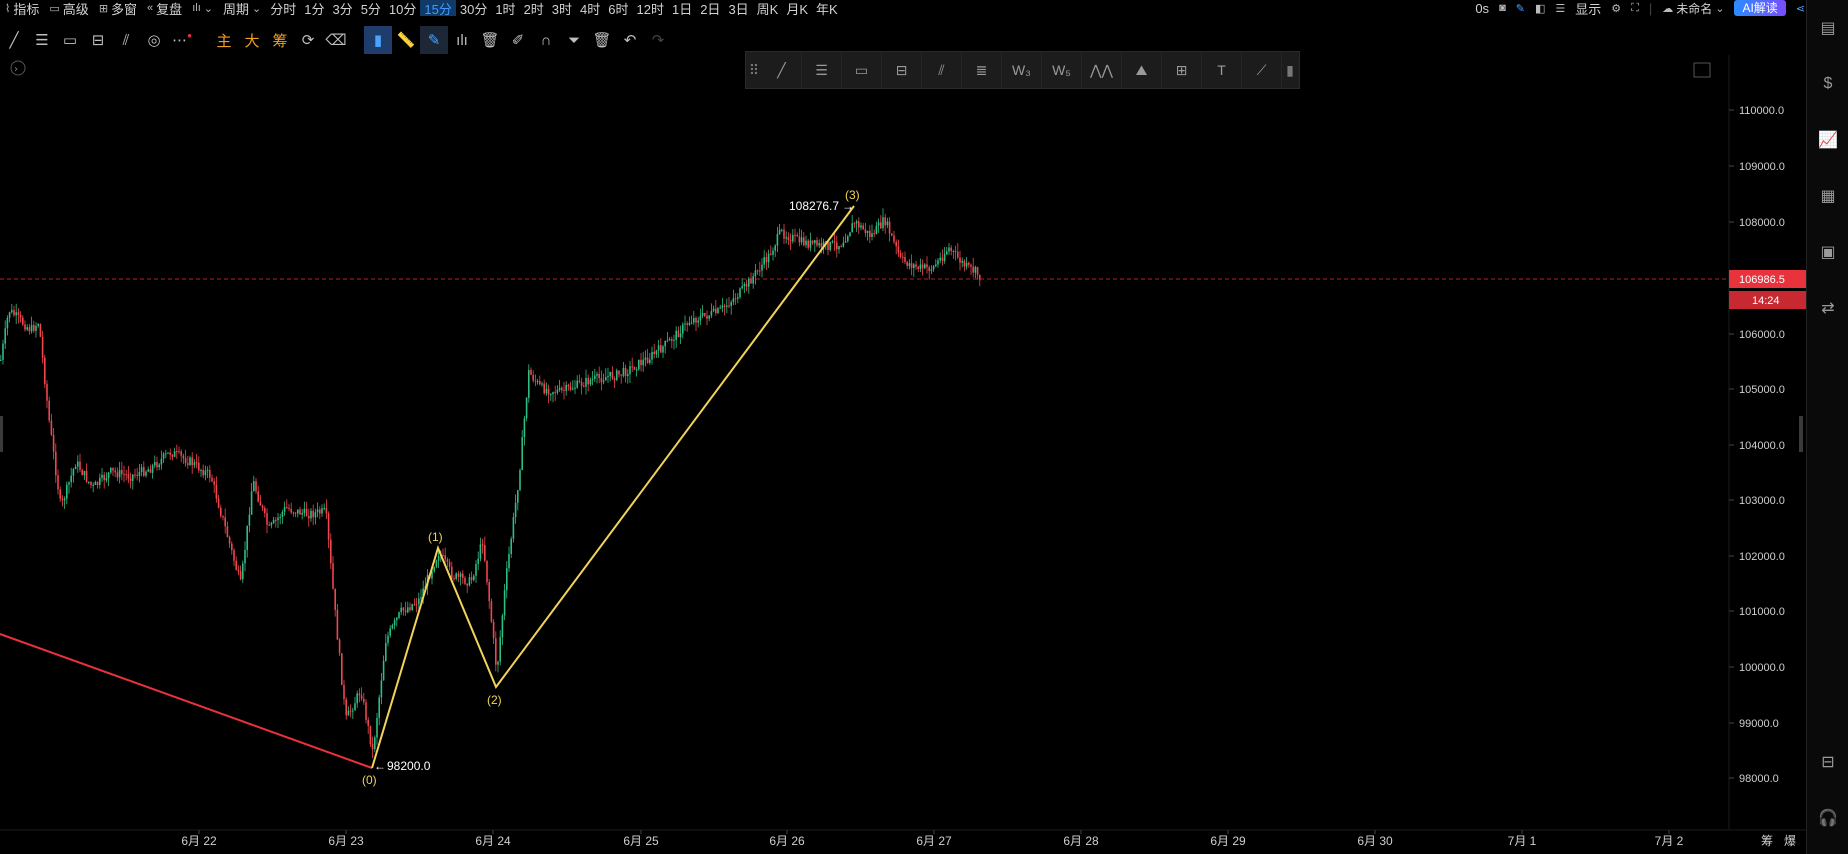 The height and width of the screenshot is (854, 1848). Describe the element at coordinates (434, 40) in the screenshot. I see `pen-tool-icon: ✎` at that location.